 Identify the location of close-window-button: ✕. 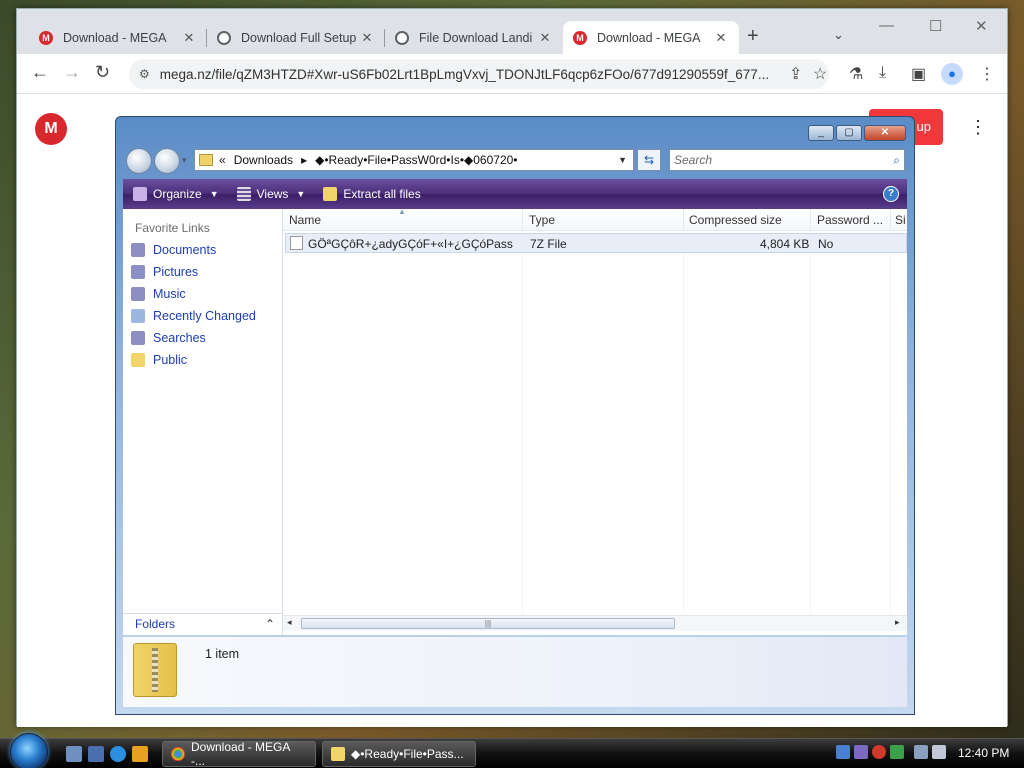
(981, 26).